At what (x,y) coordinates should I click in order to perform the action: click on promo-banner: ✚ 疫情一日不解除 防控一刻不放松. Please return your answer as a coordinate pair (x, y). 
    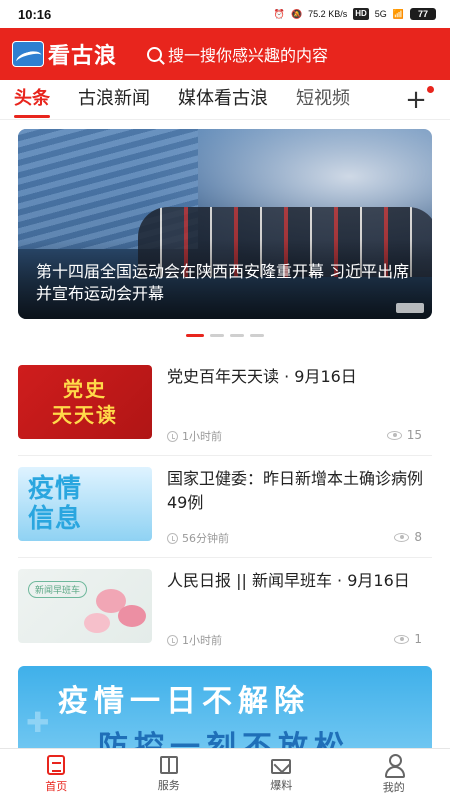
    Looking at the image, I should click on (225, 707).